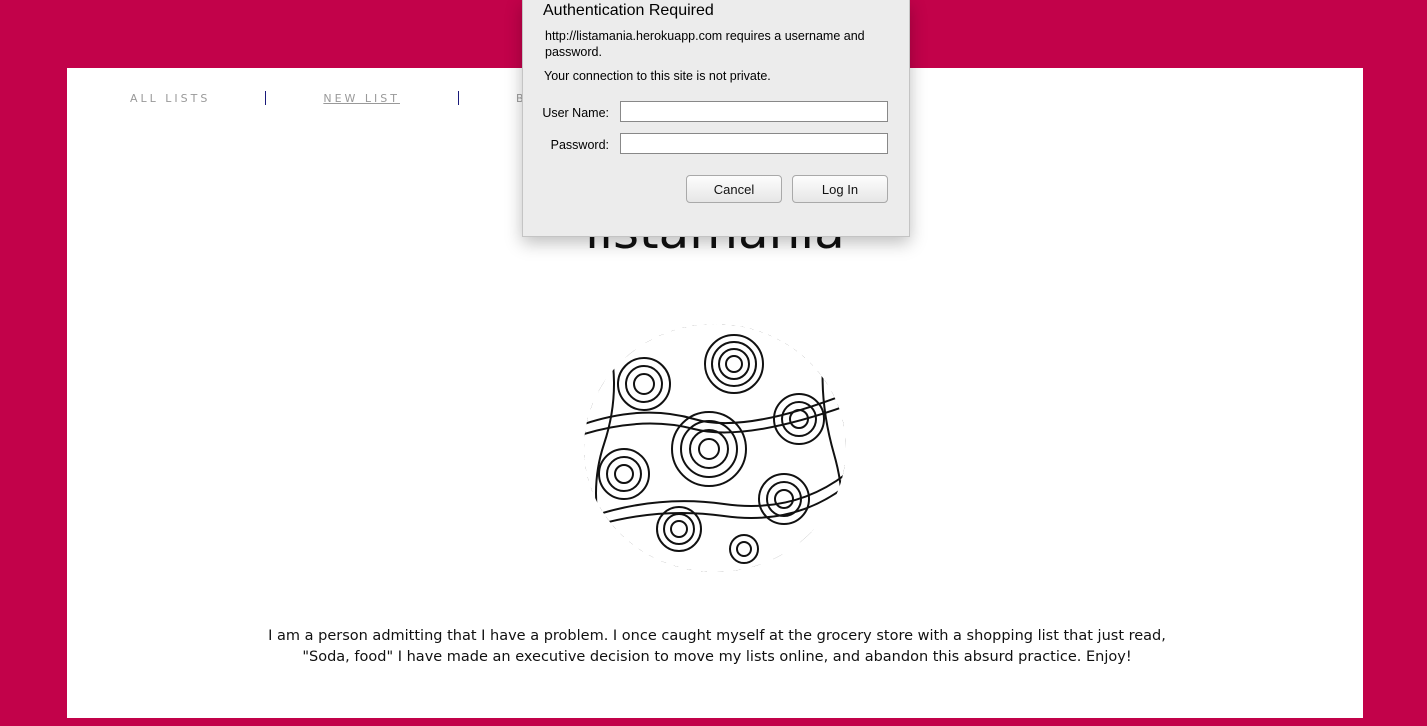  I want to click on dialog-title: Authentication Required, so click(628, 10).